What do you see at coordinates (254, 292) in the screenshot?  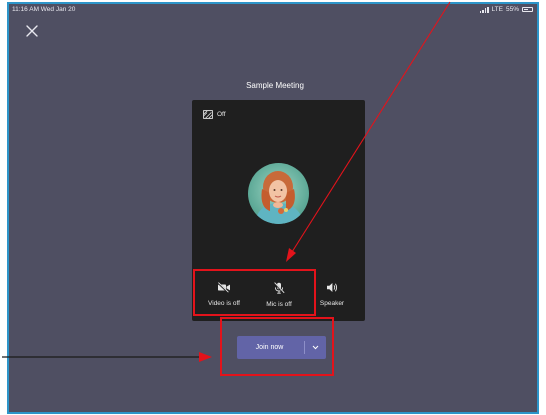 I see `controls-highlight-box` at bounding box center [254, 292].